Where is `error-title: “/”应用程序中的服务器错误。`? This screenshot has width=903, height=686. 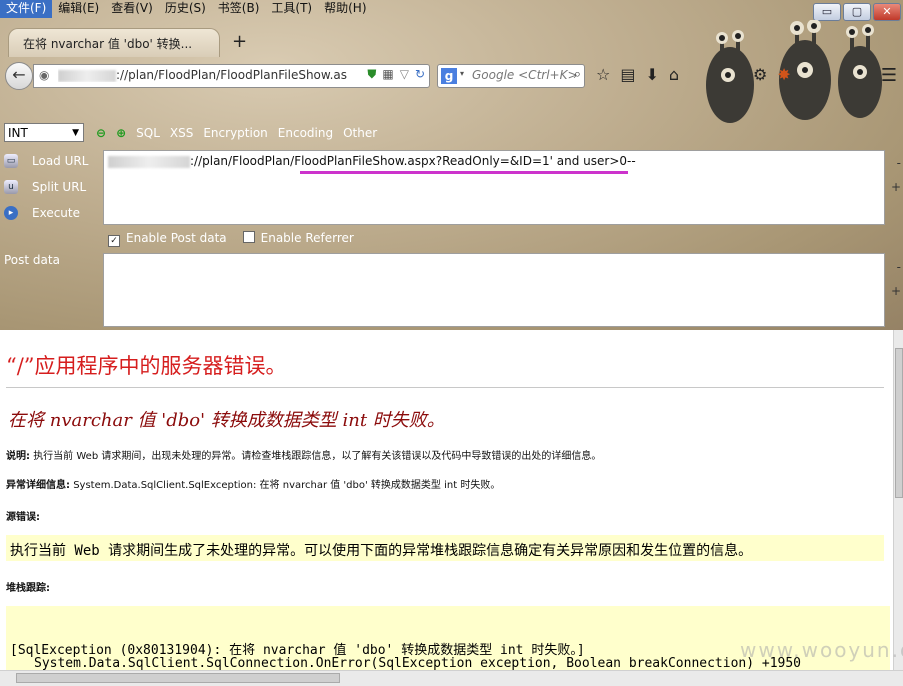 error-title: “/”应用程序中的服务器错误。 is located at coordinates (146, 366).